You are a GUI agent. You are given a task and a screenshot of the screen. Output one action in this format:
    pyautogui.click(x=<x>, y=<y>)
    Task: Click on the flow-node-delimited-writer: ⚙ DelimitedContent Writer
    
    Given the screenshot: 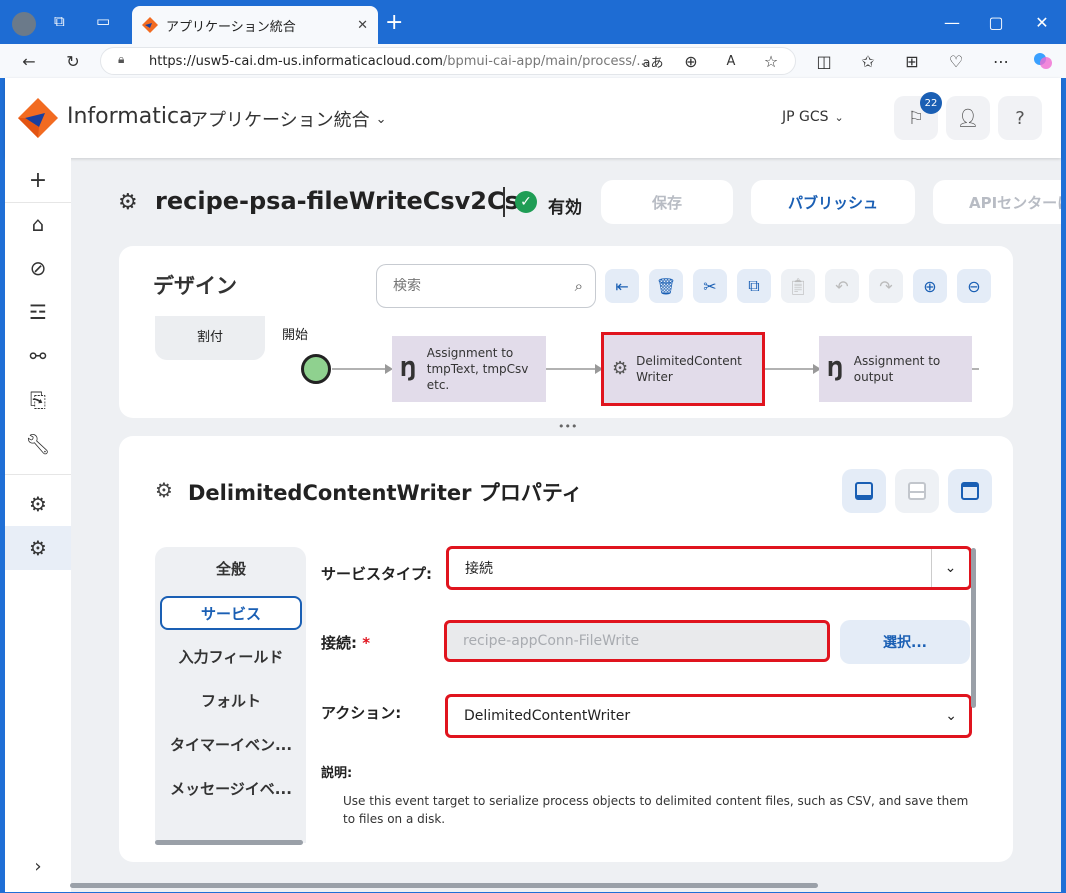 What is the action you would take?
    pyautogui.click(x=683, y=369)
    